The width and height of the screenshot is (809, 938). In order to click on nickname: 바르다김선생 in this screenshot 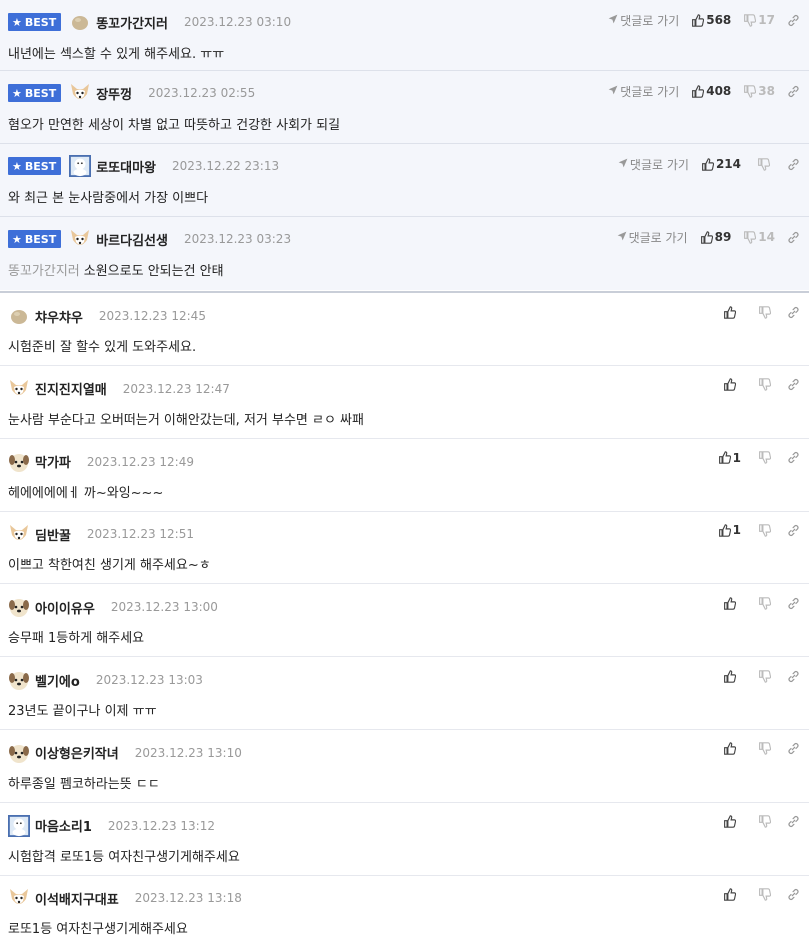, I will do `click(132, 239)`.